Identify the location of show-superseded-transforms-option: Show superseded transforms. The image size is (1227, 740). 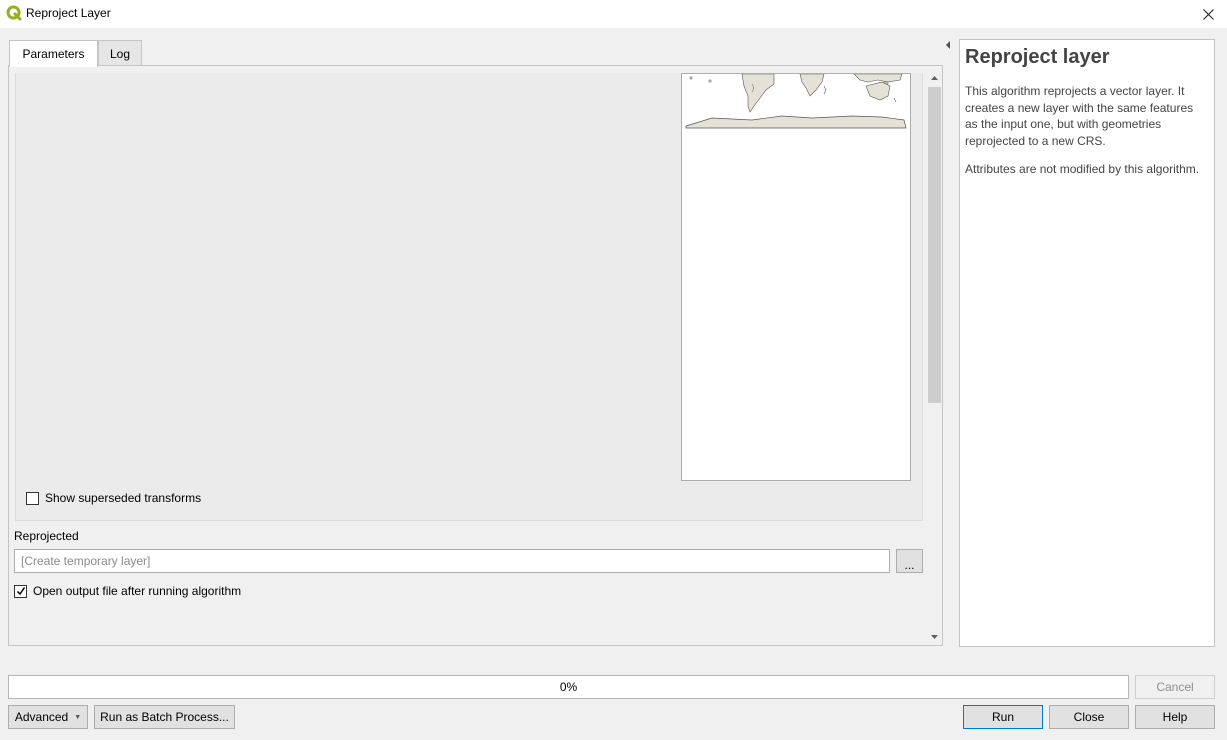
(113, 498).